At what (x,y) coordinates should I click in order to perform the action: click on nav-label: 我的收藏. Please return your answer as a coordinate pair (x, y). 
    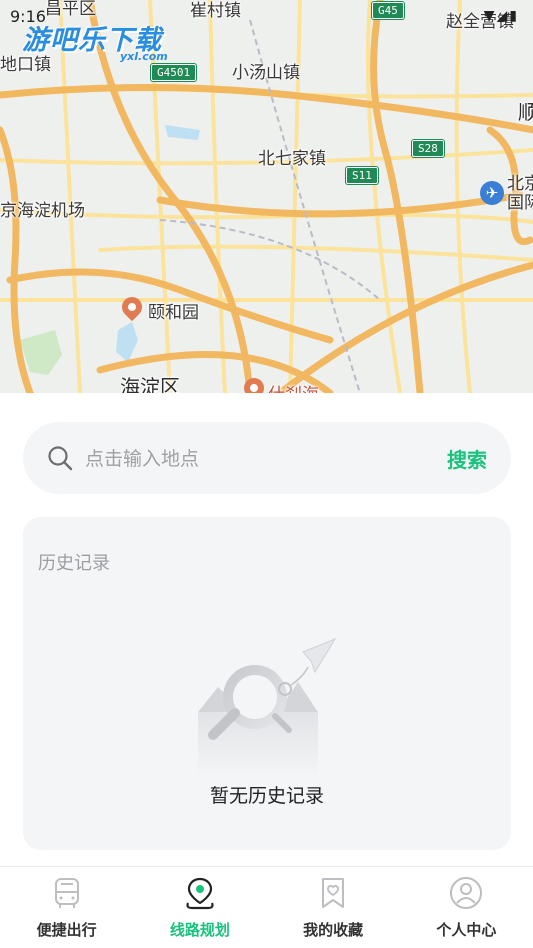
    Looking at the image, I should click on (333, 930).